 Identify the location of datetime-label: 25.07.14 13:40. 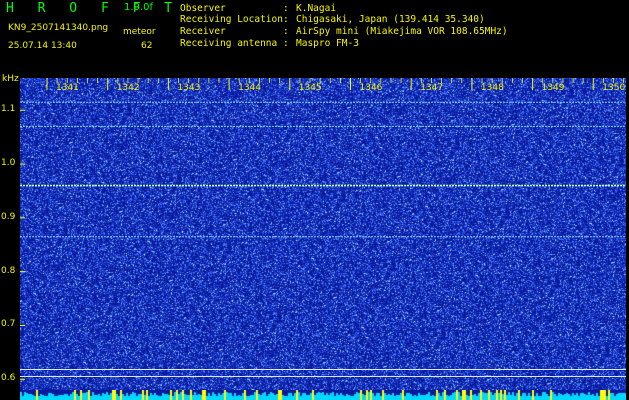
(42, 46).